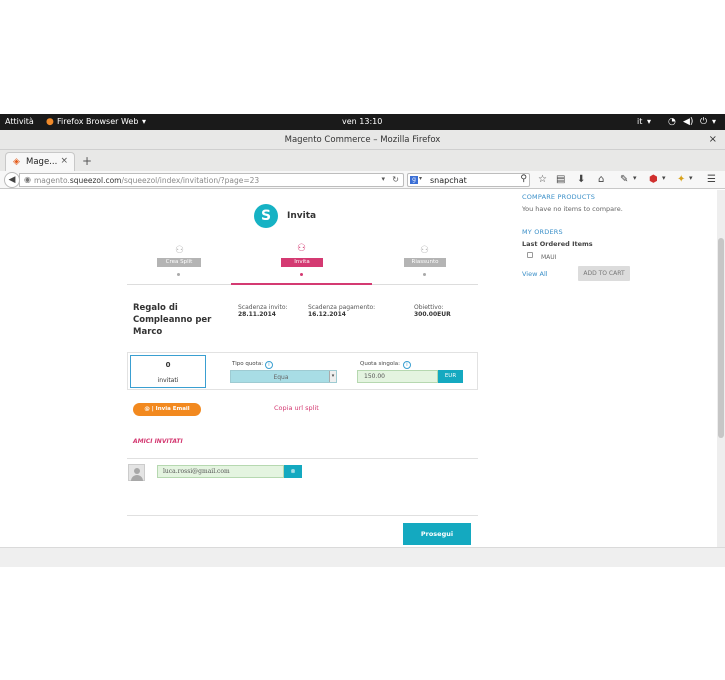  What do you see at coordinates (624, 179) in the screenshot?
I see `tools-icon: ✎` at bounding box center [624, 179].